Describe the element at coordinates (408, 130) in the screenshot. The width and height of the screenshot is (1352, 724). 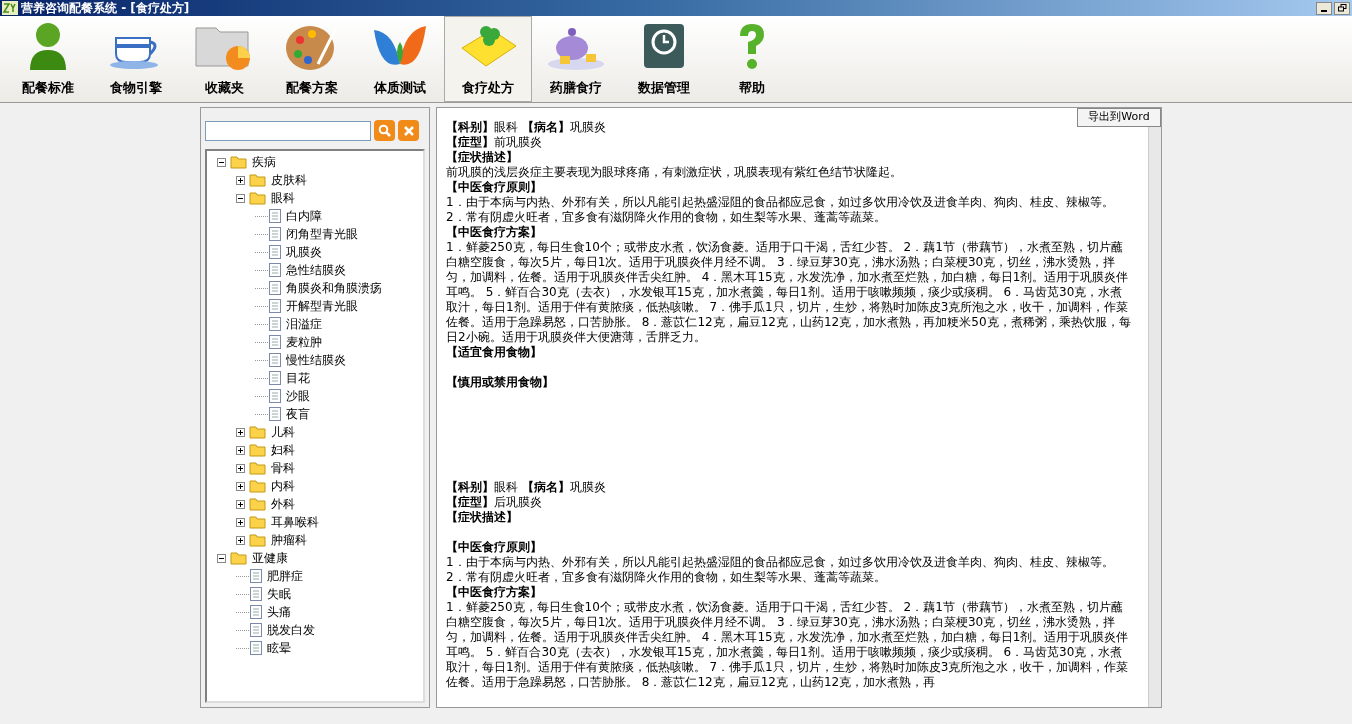
I see `close-icon` at that location.